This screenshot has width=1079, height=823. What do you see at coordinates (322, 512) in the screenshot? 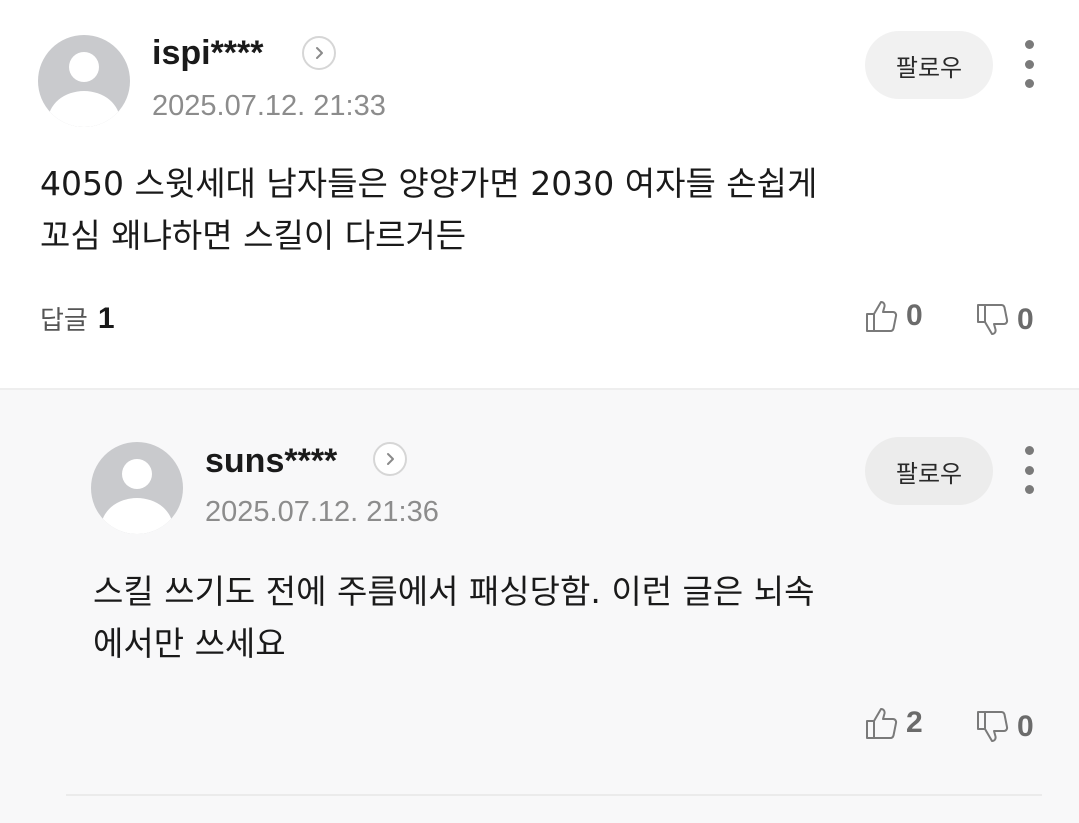
I see `reply-date: 2025.07.12. 21:36` at bounding box center [322, 512].